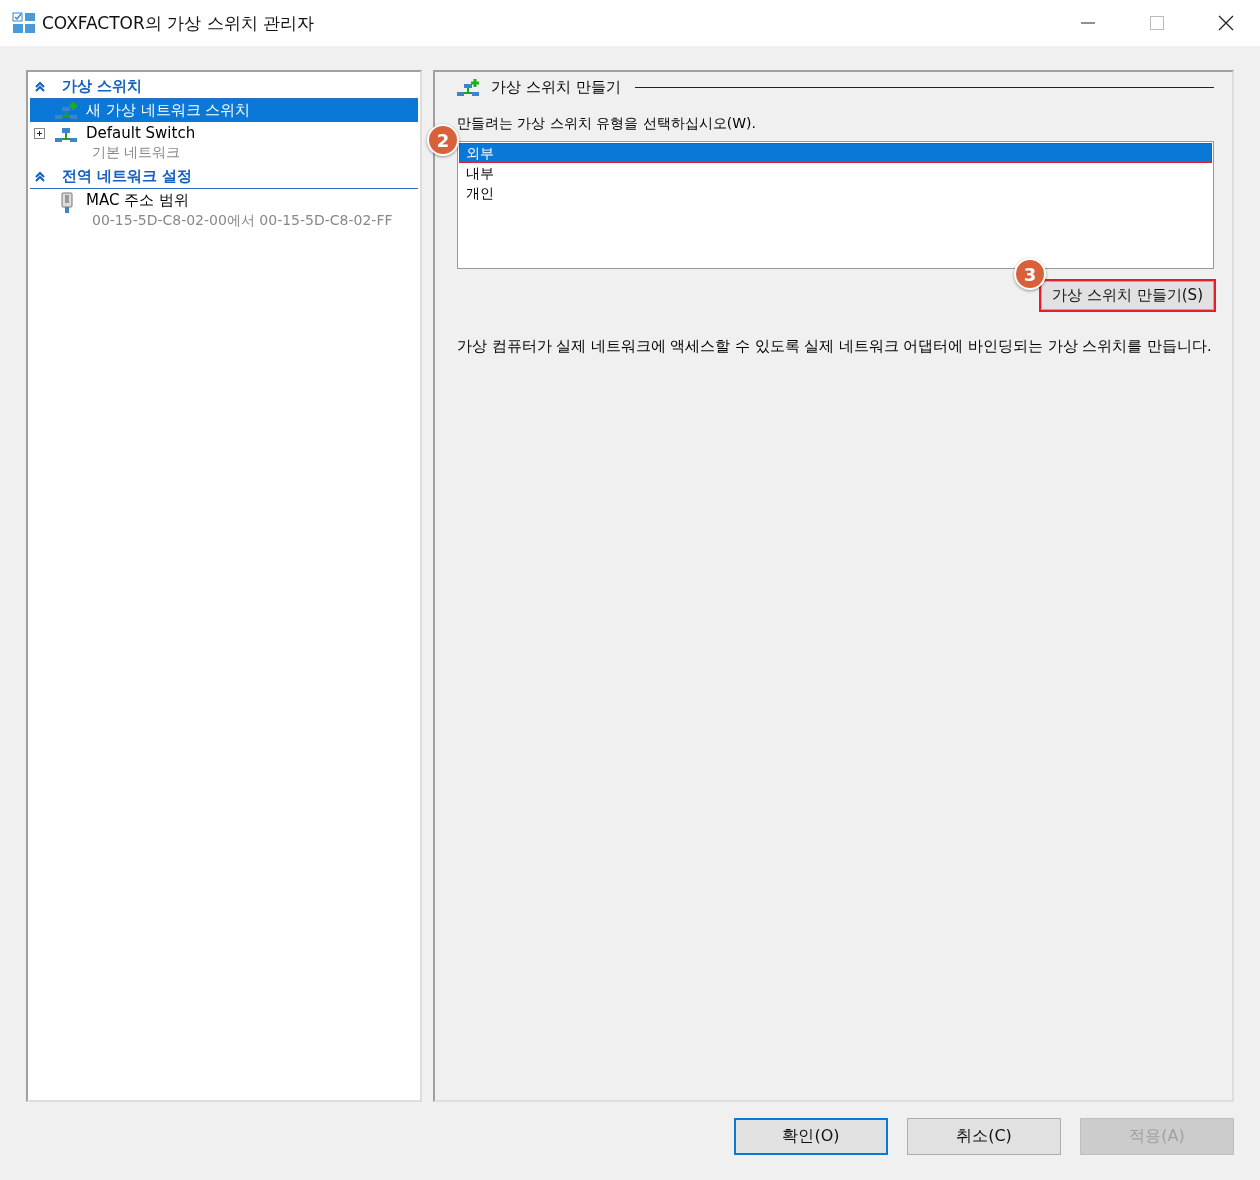  What do you see at coordinates (835, 193) in the screenshot?
I see `list-option: 개인` at bounding box center [835, 193].